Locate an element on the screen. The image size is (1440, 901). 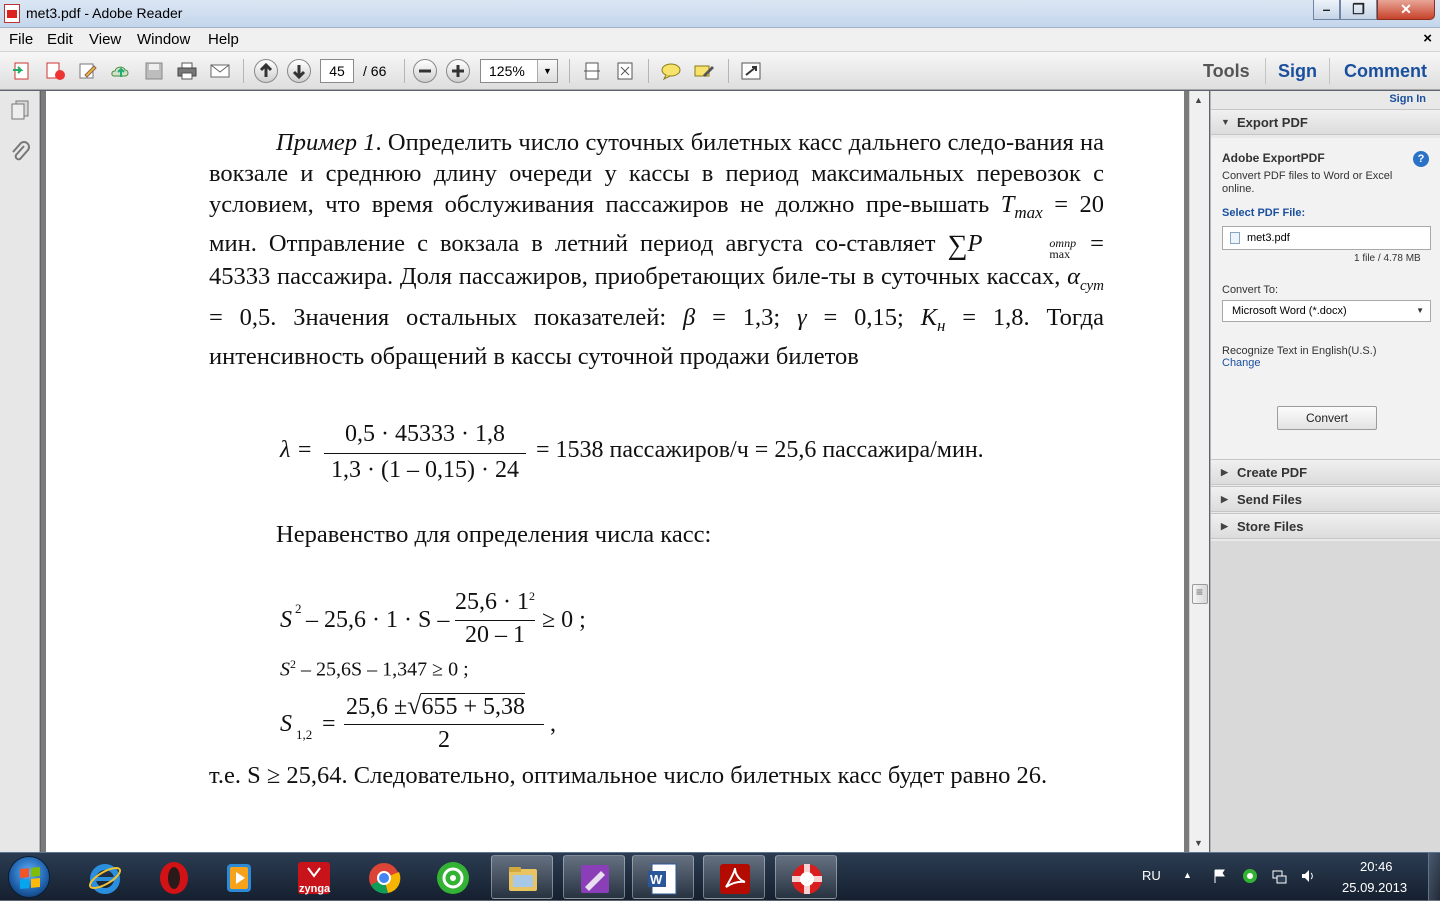
store-files-header: ▶ Store Files is located at coordinates (1325, 526).